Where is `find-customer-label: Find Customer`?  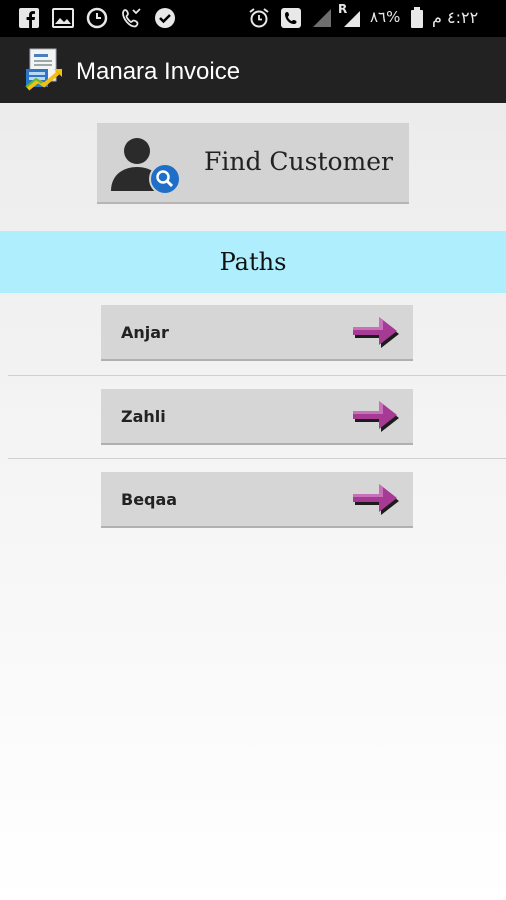
find-customer-label: Find Customer is located at coordinates (299, 161).